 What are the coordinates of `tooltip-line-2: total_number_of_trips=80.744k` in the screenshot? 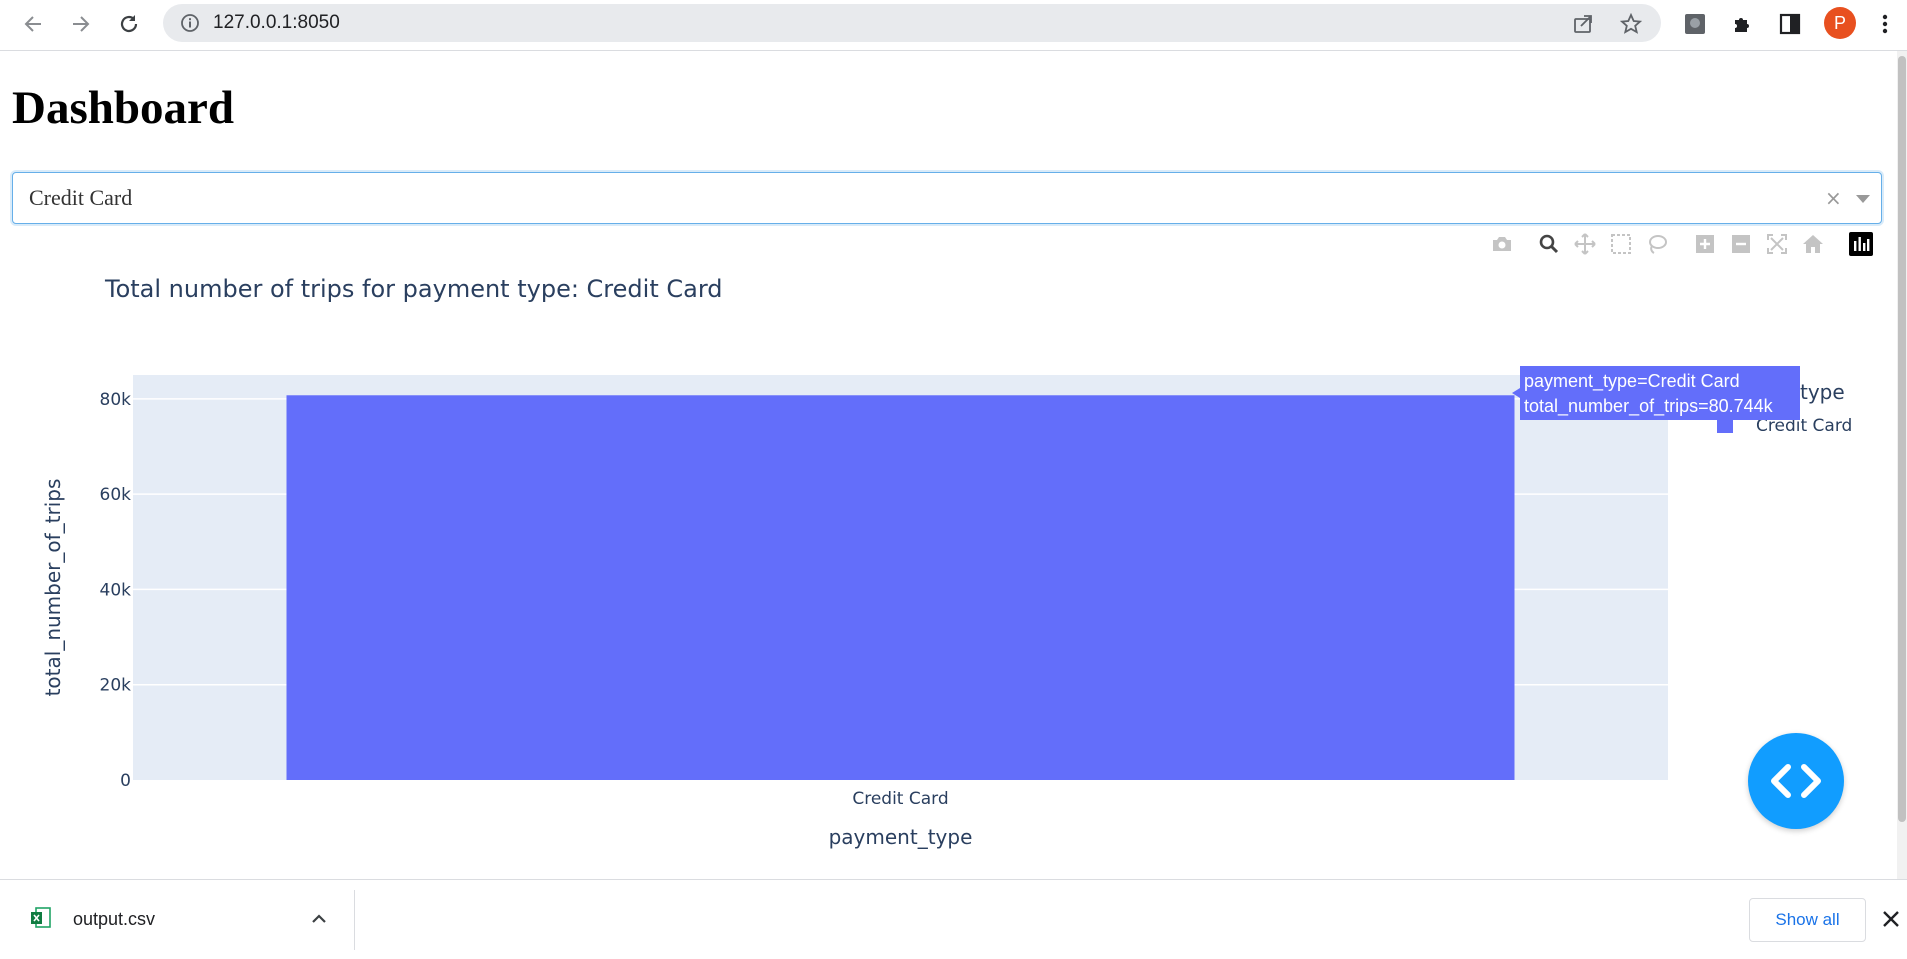 It's located at (1649, 406).